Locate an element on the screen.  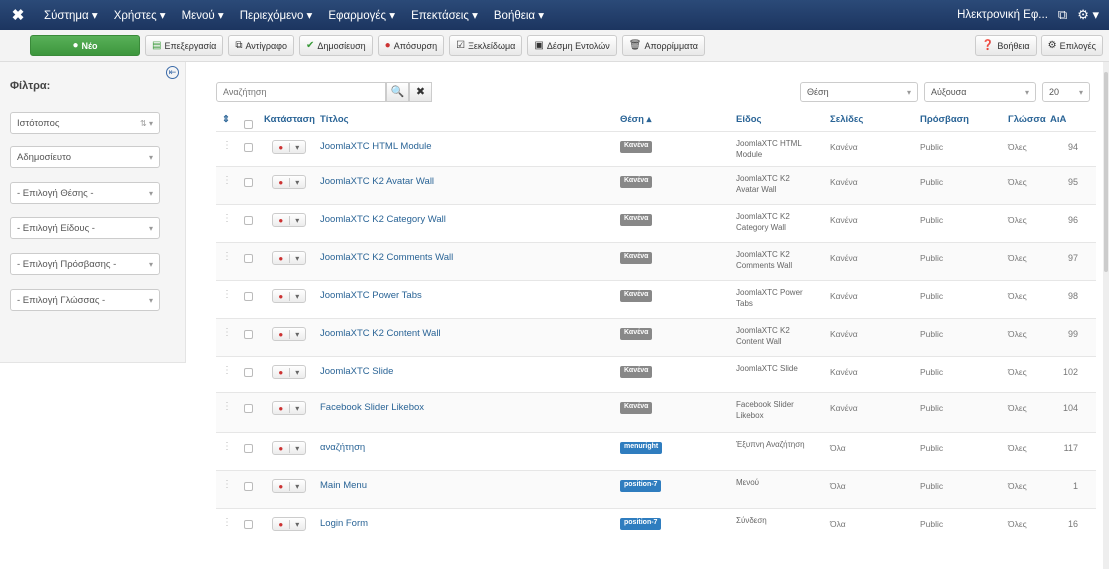
batch-button: ▣ Δέσμη Εντολών is located at coordinates (572, 45).